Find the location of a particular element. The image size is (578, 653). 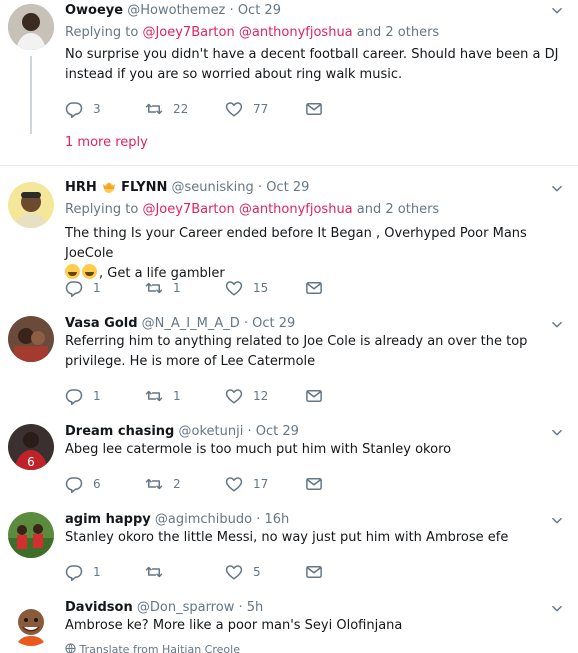

thread-line is located at coordinates (31, 95).